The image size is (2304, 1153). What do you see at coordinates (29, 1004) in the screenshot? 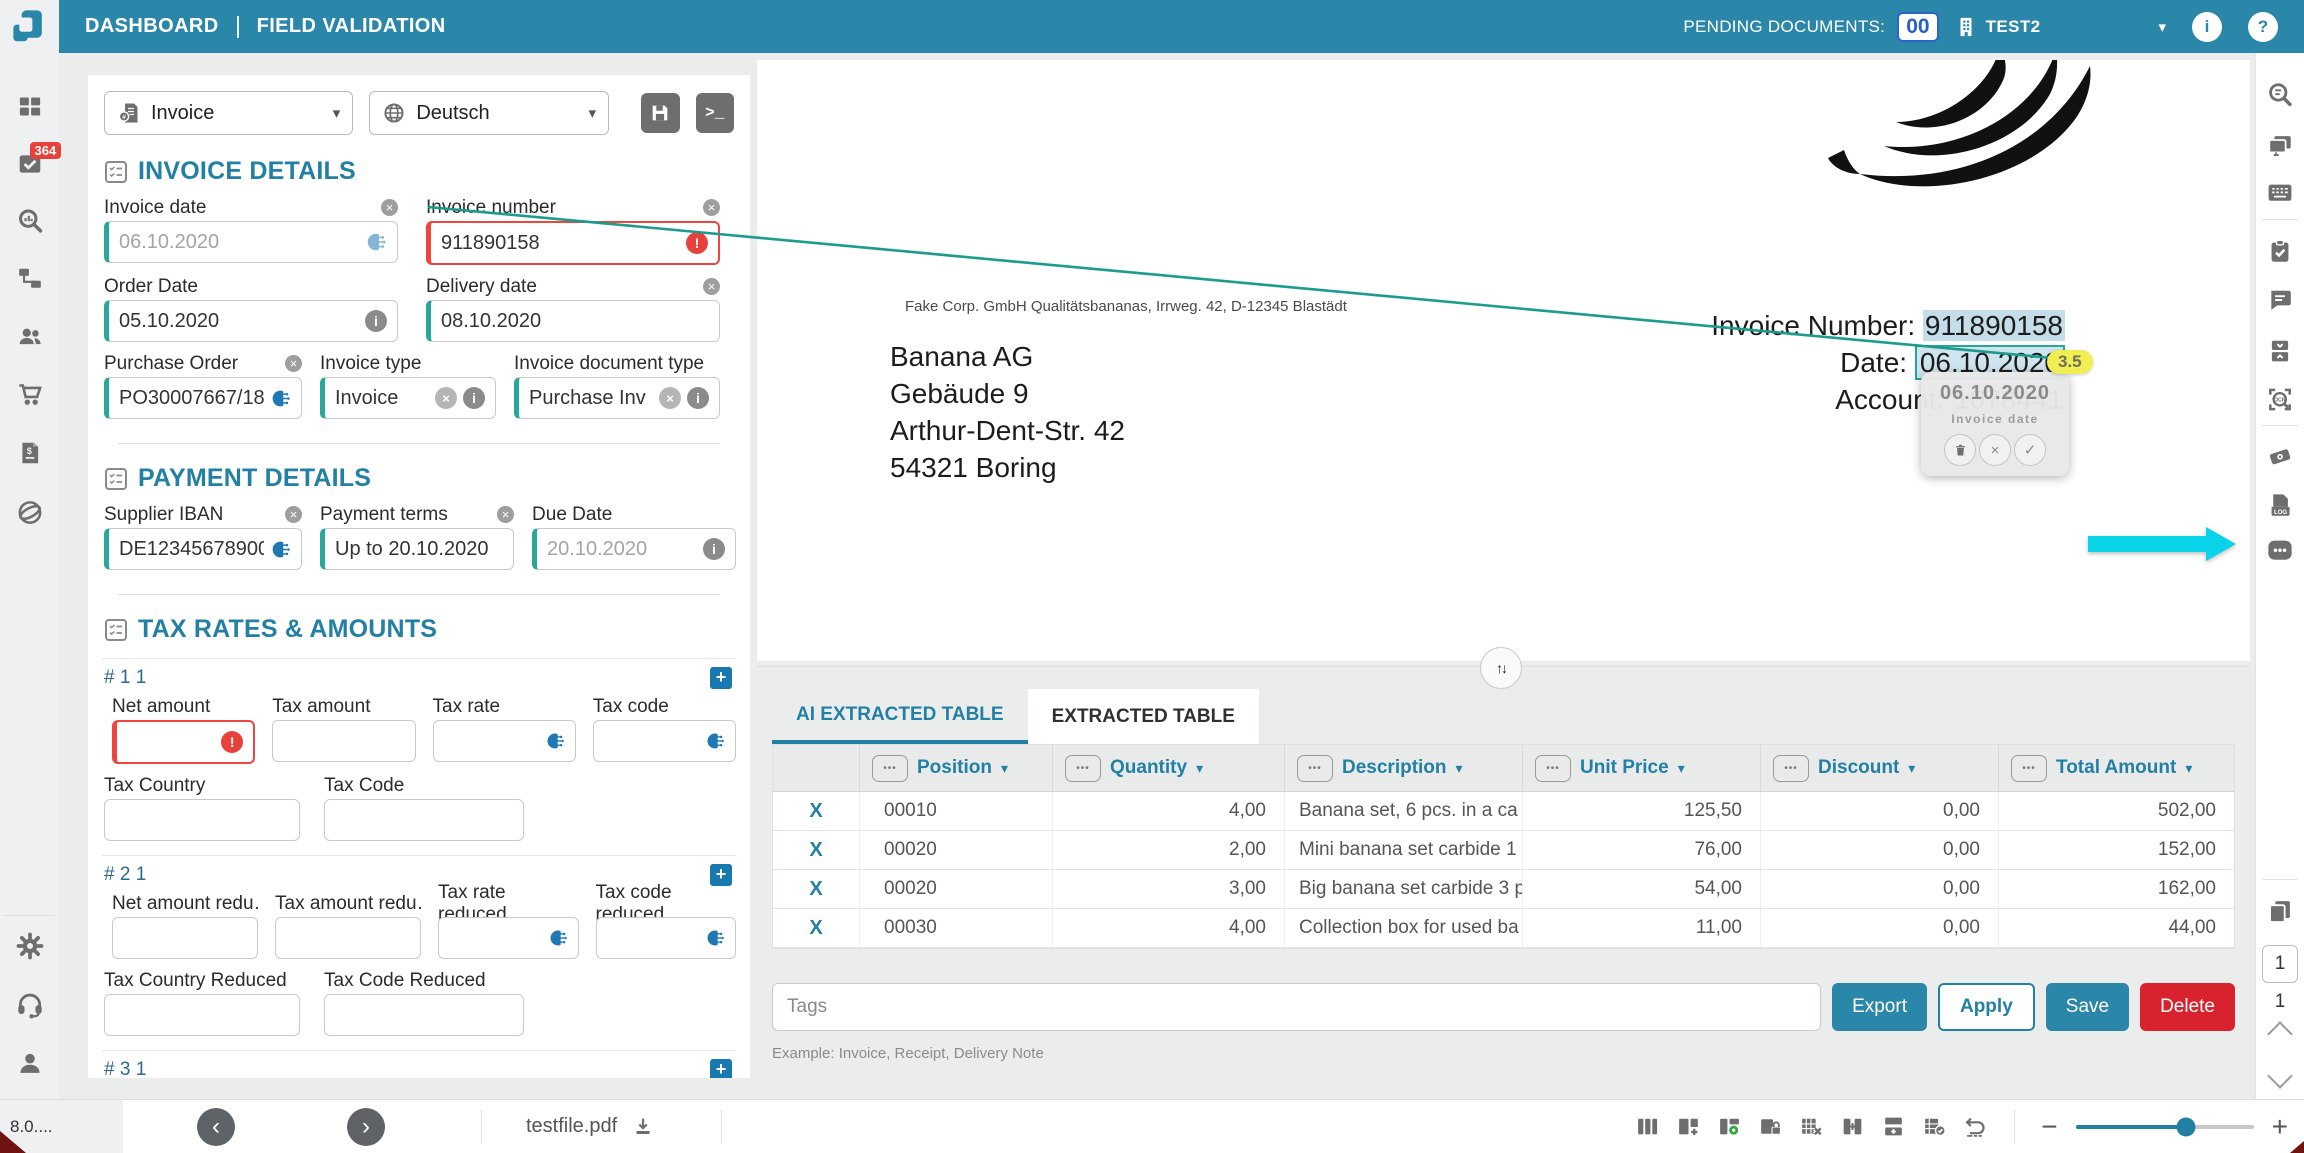
I see `support-headset-icon` at bounding box center [29, 1004].